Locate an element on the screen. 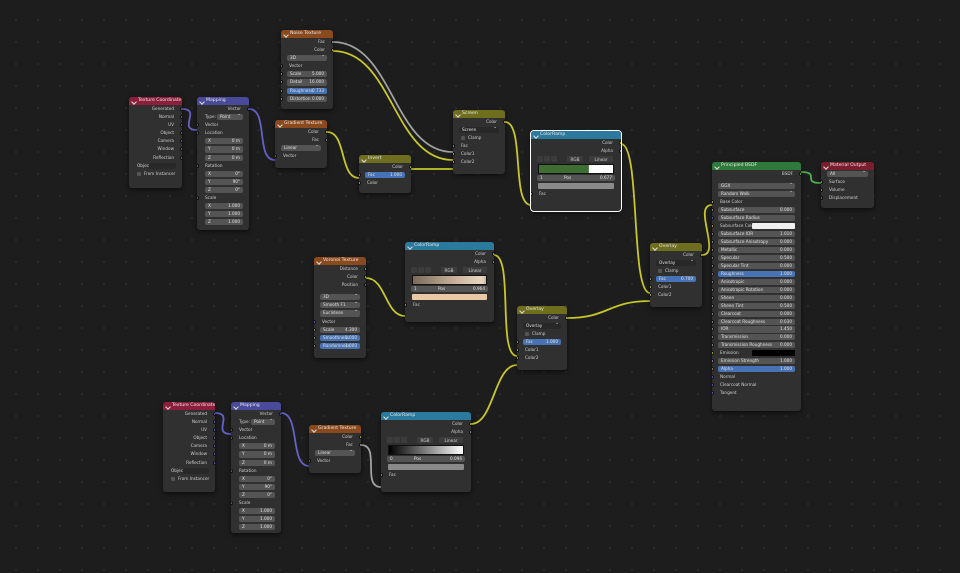  output-socket: Object is located at coordinates (189, 438).